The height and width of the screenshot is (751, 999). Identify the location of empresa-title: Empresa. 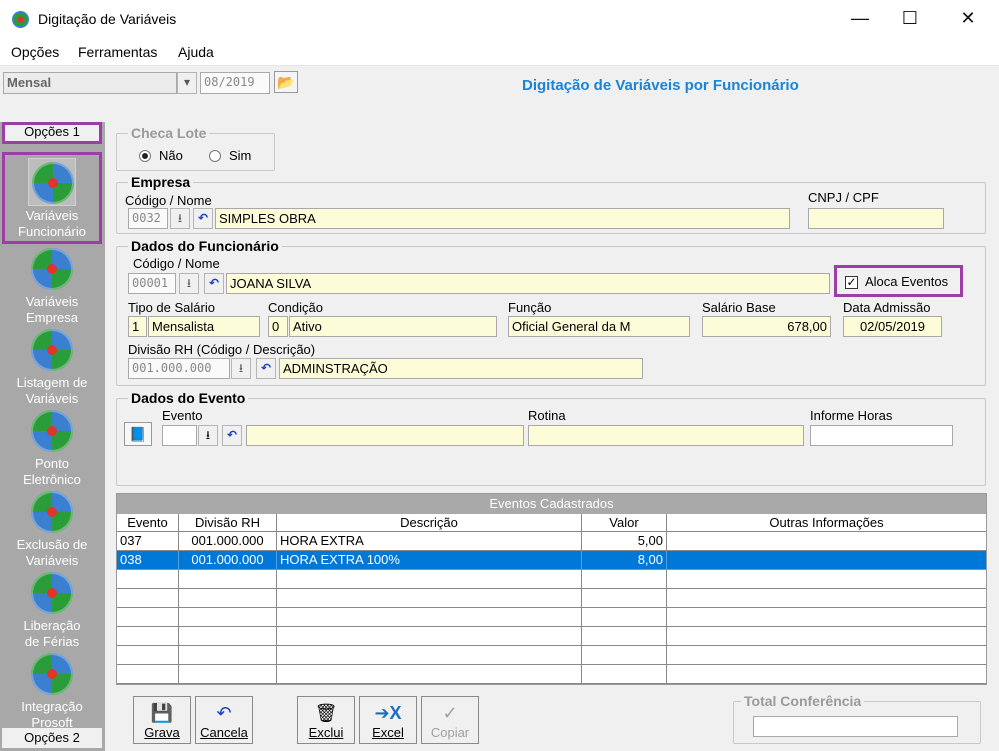
(161, 182).